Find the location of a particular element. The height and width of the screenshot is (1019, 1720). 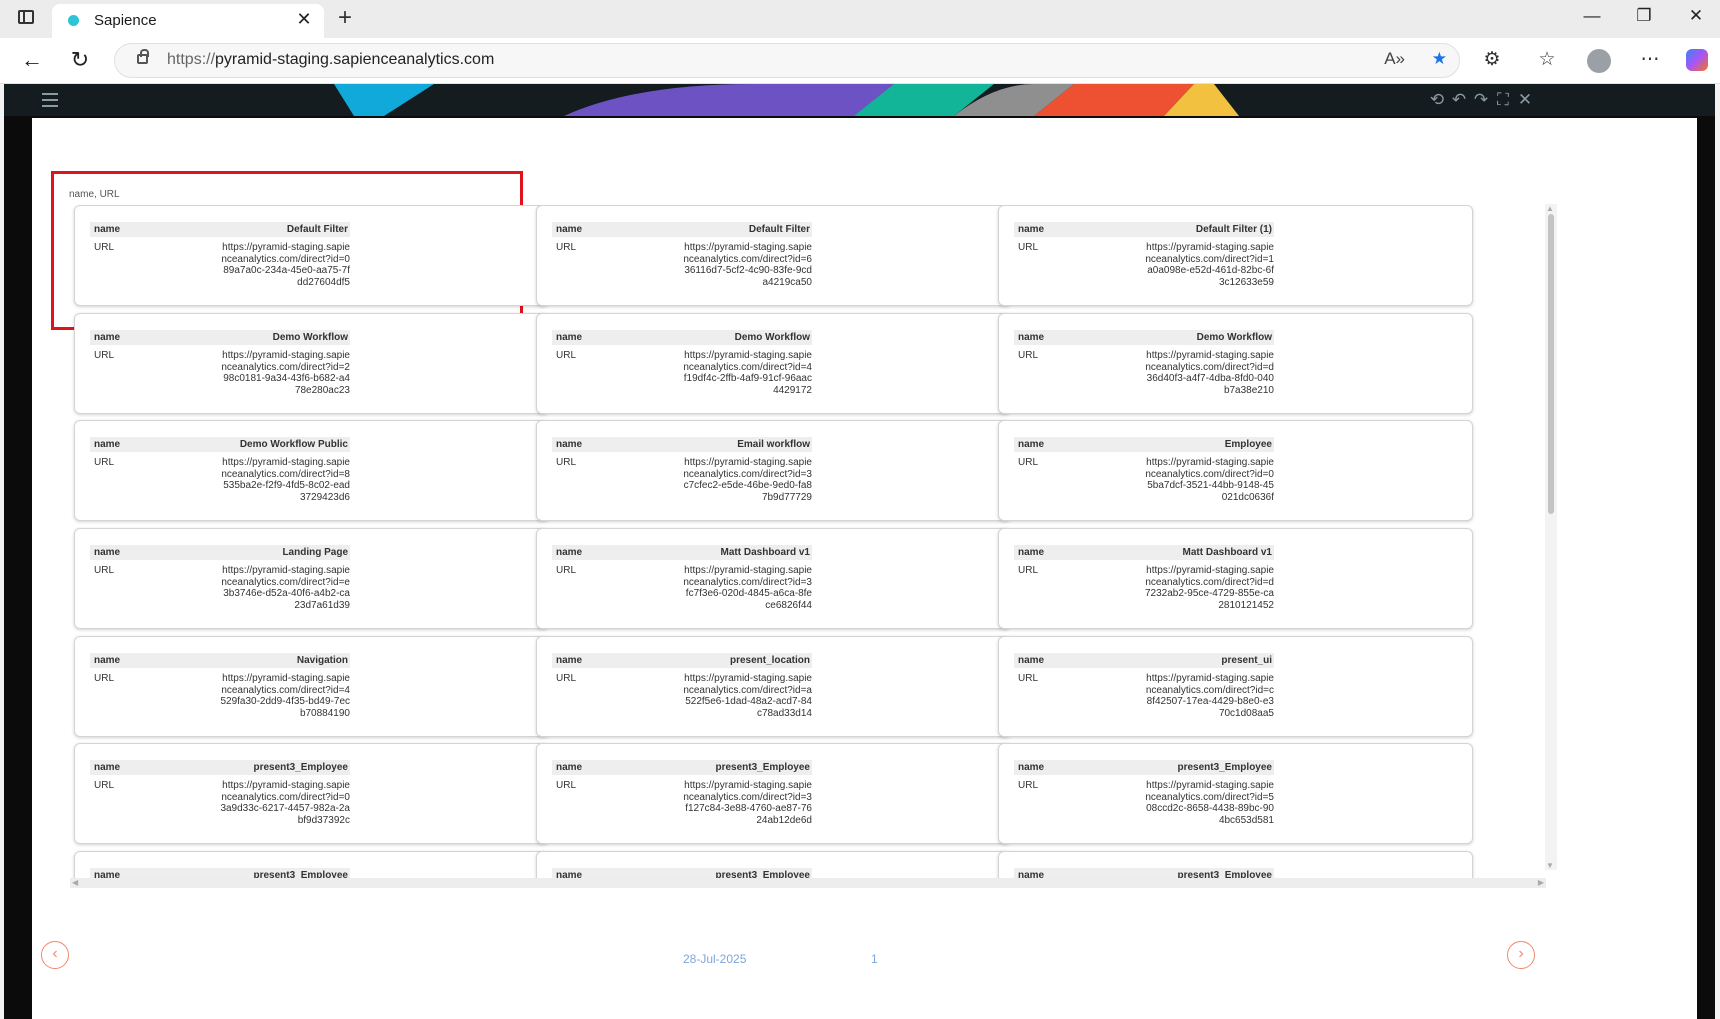

close-window-icon: ✕ is located at coordinates (1696, 16).